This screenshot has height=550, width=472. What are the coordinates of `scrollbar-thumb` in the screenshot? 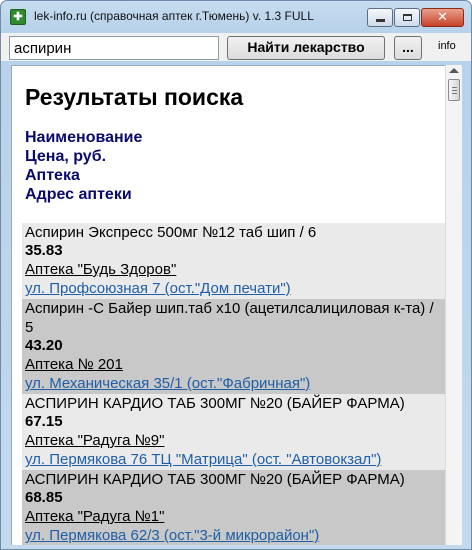 It's located at (454, 90).